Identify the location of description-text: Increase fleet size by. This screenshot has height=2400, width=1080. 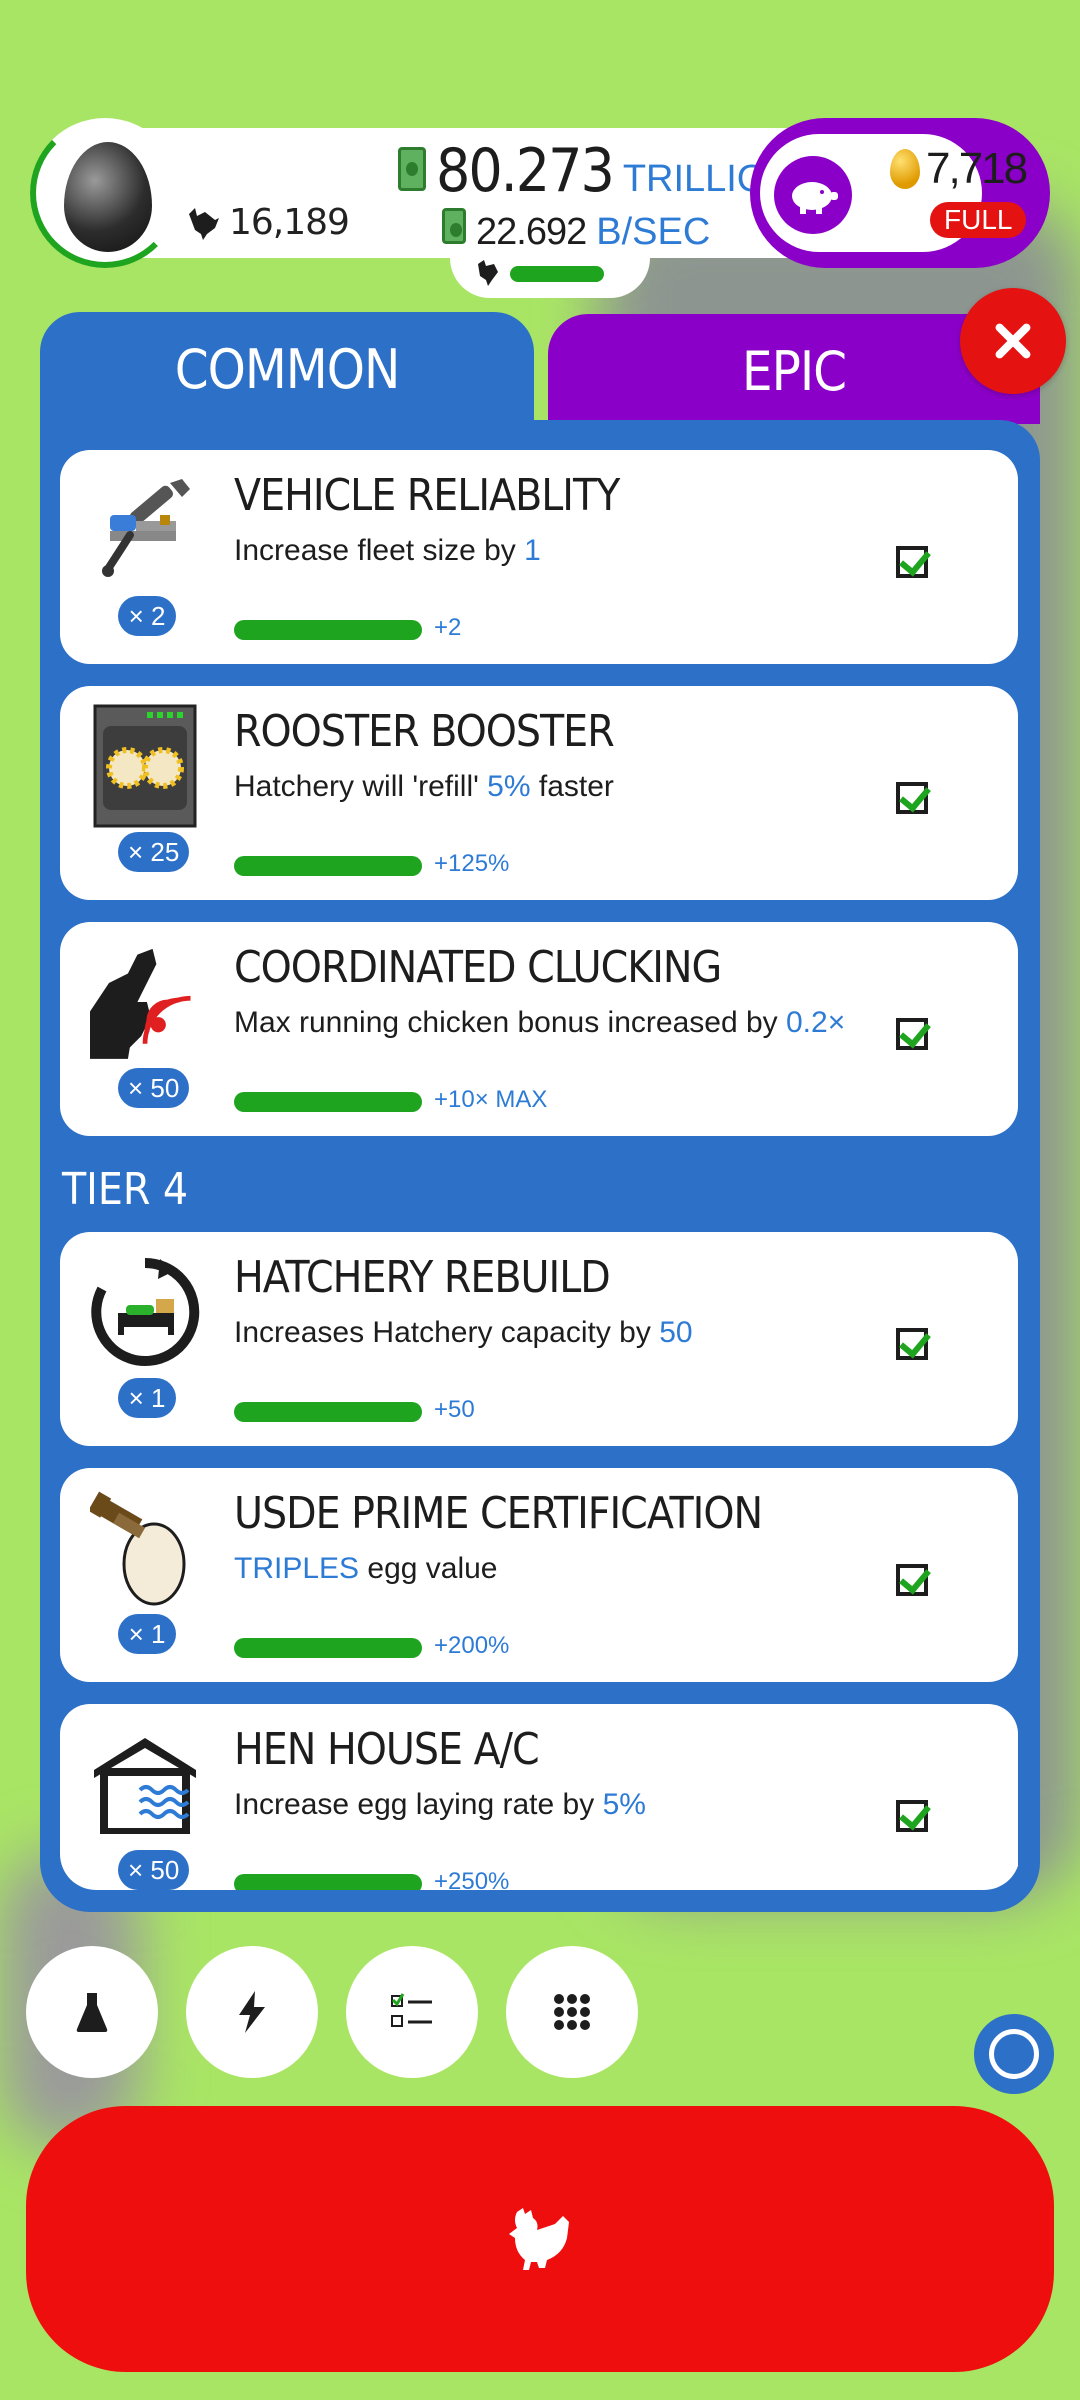
(379, 550).